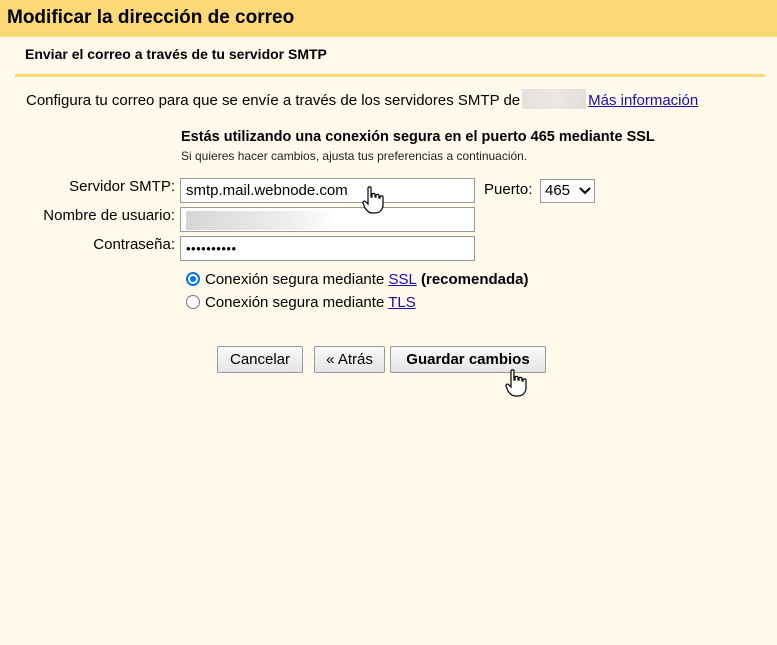  Describe the element at coordinates (297, 302) in the screenshot. I see `tls-option-prefix: Conexión segura mediante` at that location.